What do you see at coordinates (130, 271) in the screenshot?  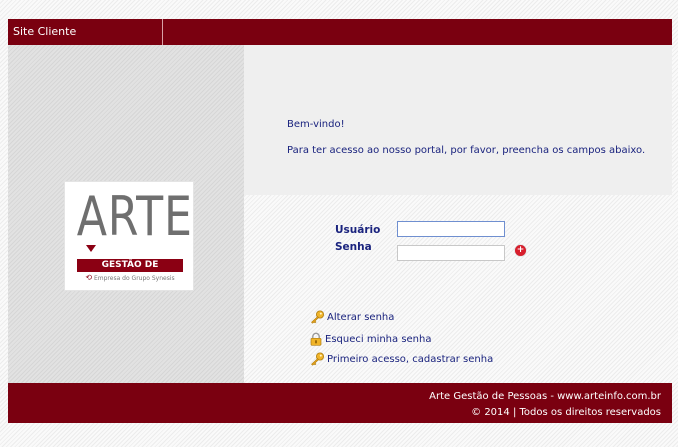 I see `logo-bar-text: GESTÃO DE PESSOAS` at bounding box center [130, 271].